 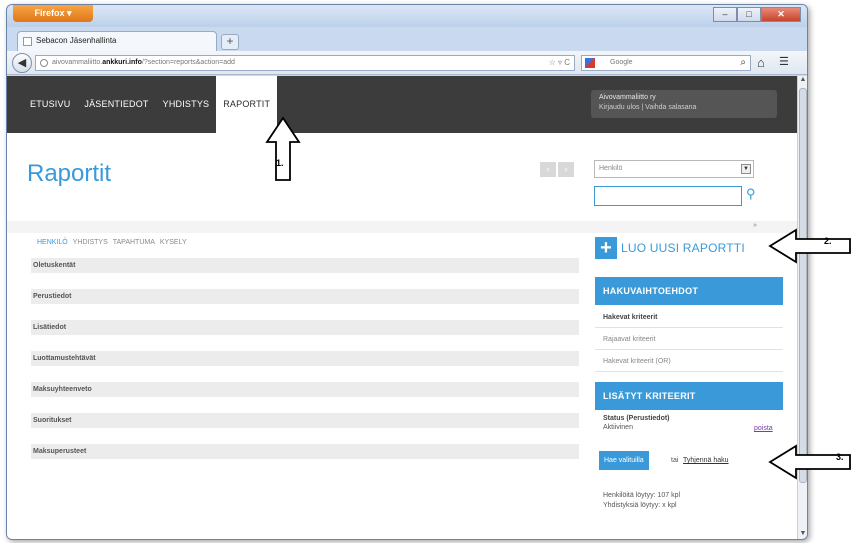 What do you see at coordinates (675, 460) in the screenshot?
I see `or-text: tai` at bounding box center [675, 460].